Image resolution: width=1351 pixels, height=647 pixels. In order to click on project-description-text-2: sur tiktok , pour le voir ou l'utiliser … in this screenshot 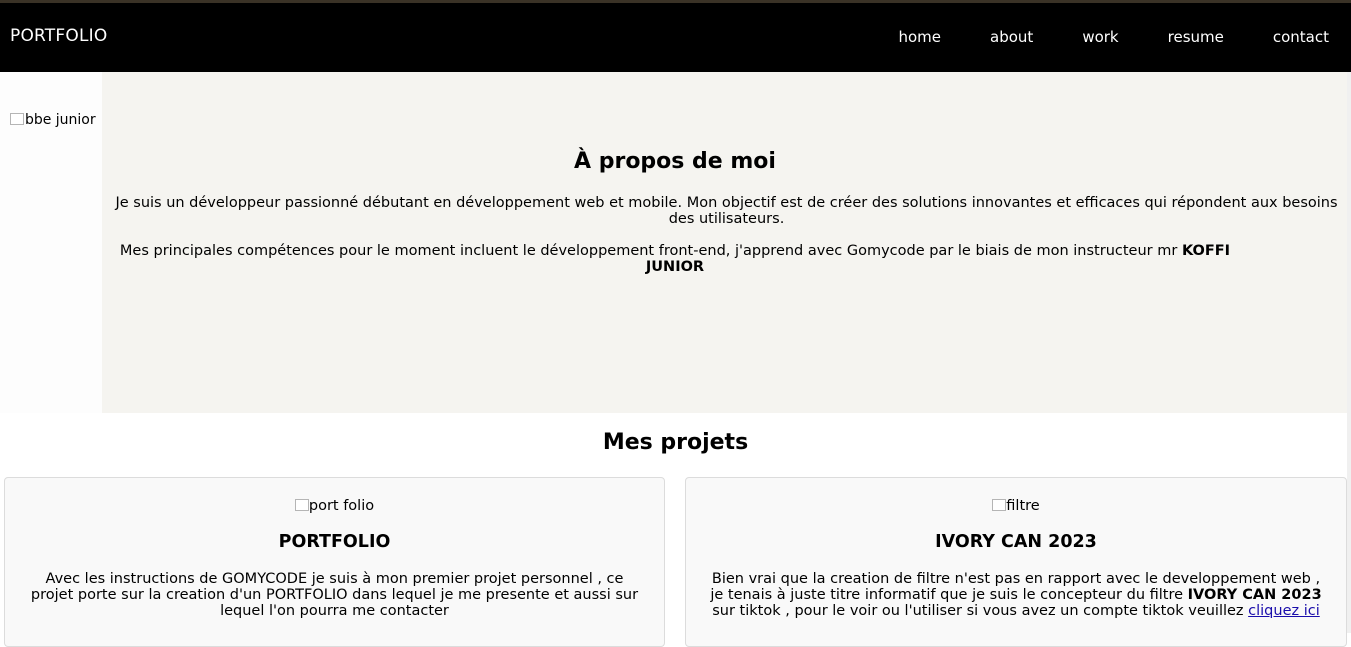, I will do `click(980, 611)`.